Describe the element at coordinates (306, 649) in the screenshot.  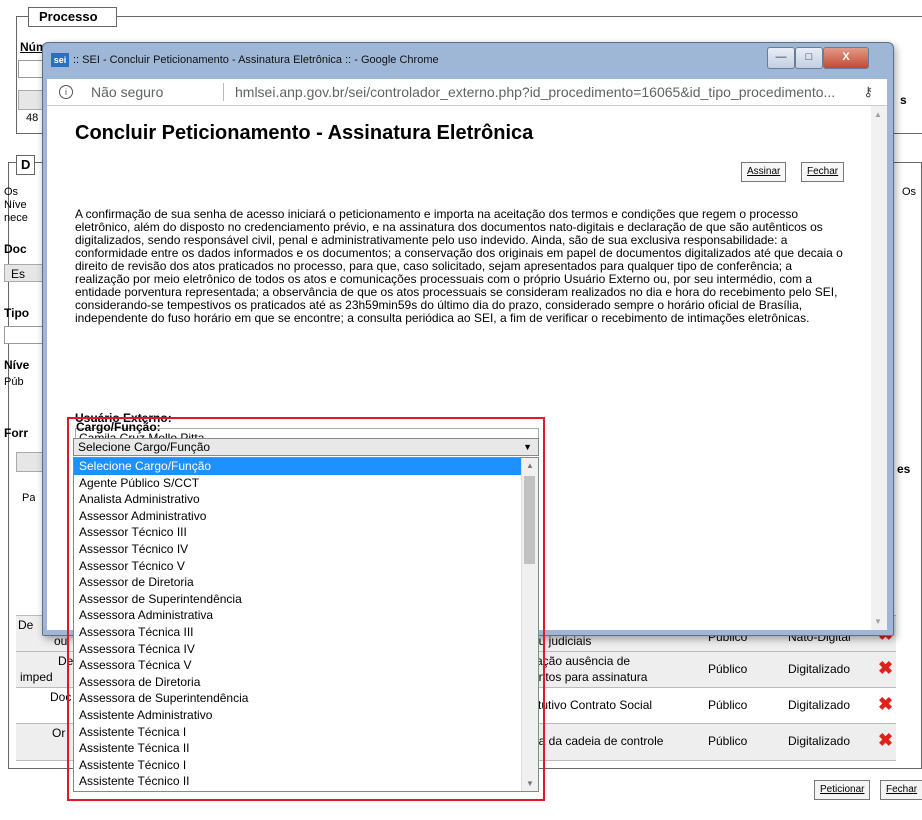
I see `cargo-option: Assessora Técnica IV` at that location.